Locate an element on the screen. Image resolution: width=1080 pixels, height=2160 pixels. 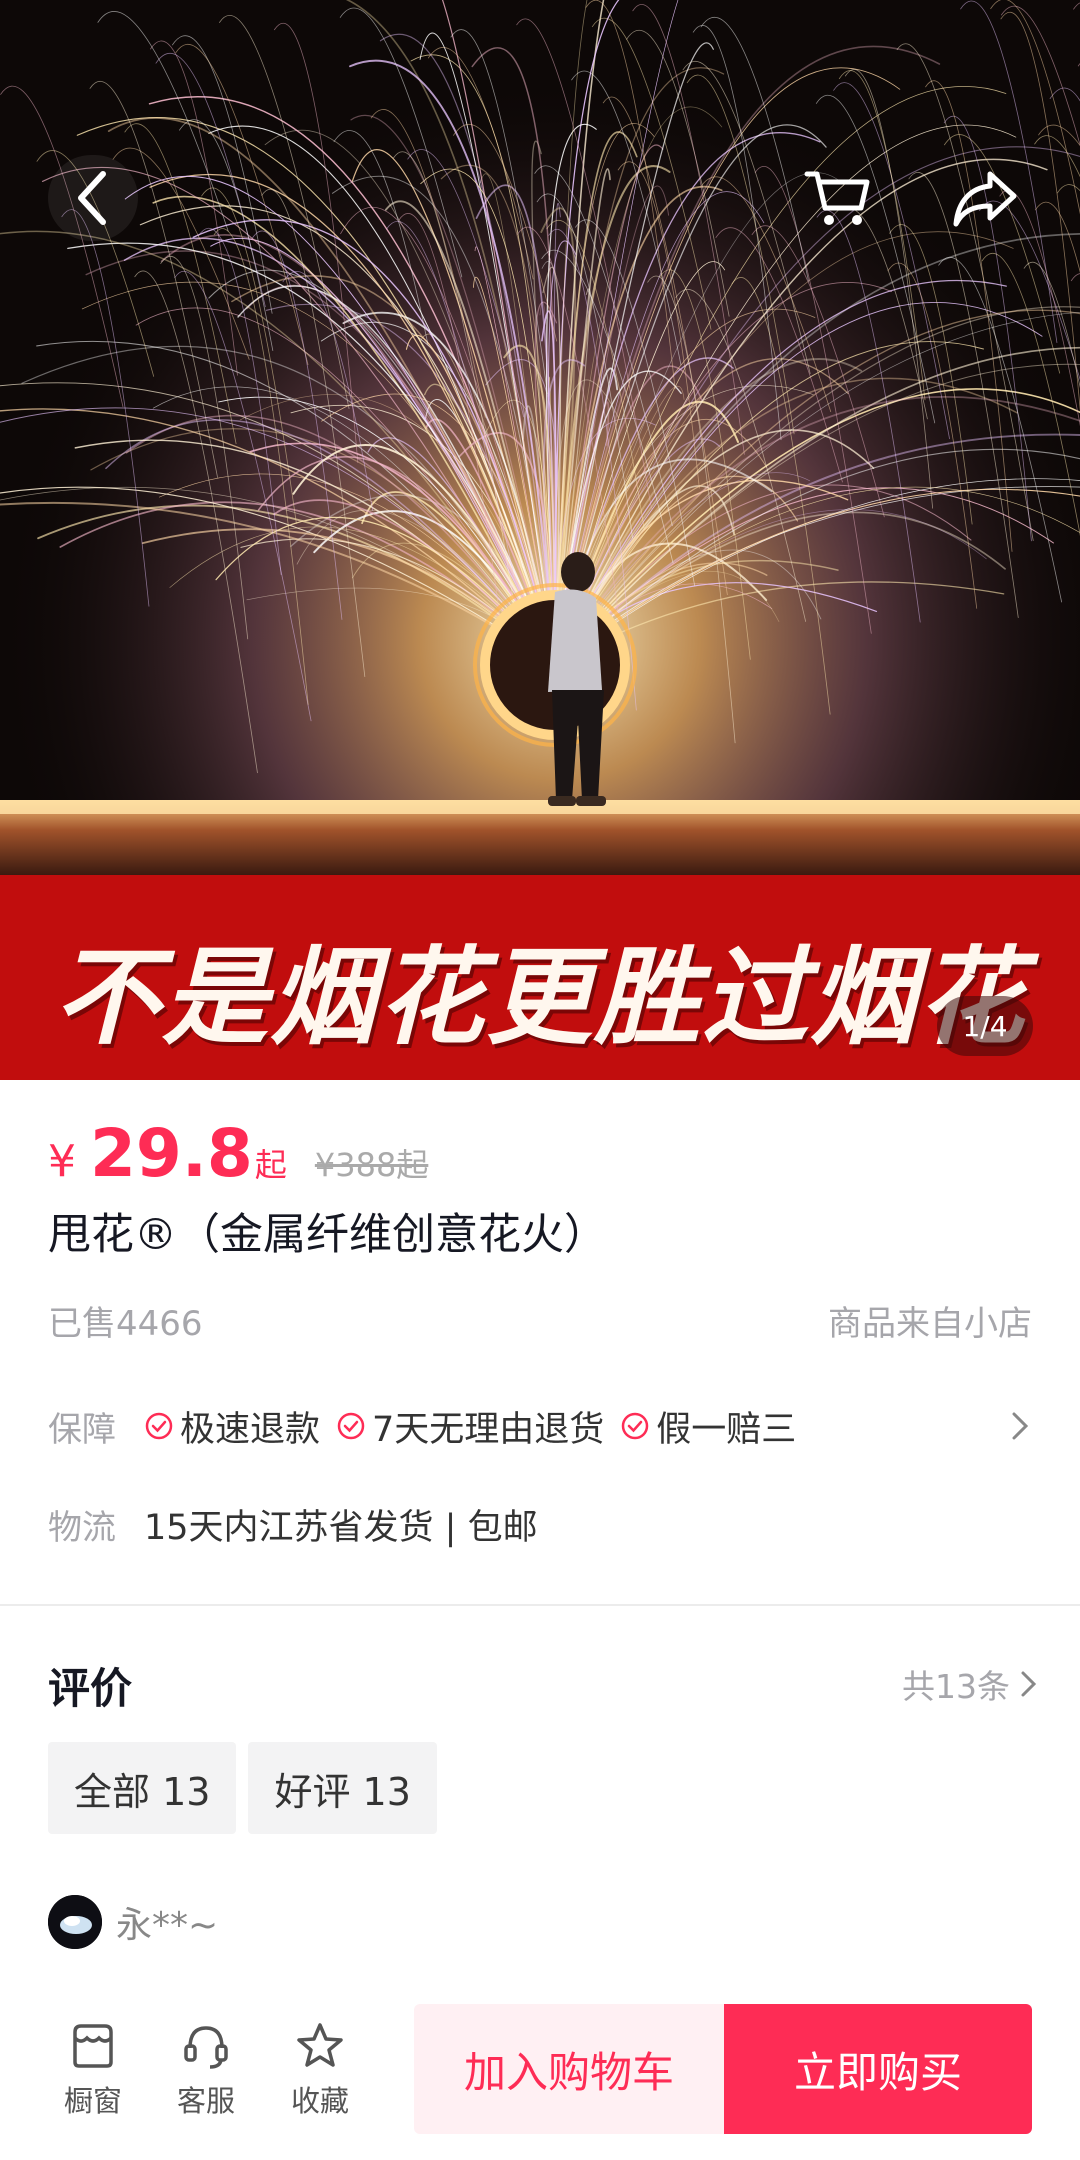
logistics-row: 物流 15天内江苏省发货 | 包邮 is located at coordinates (293, 1524).